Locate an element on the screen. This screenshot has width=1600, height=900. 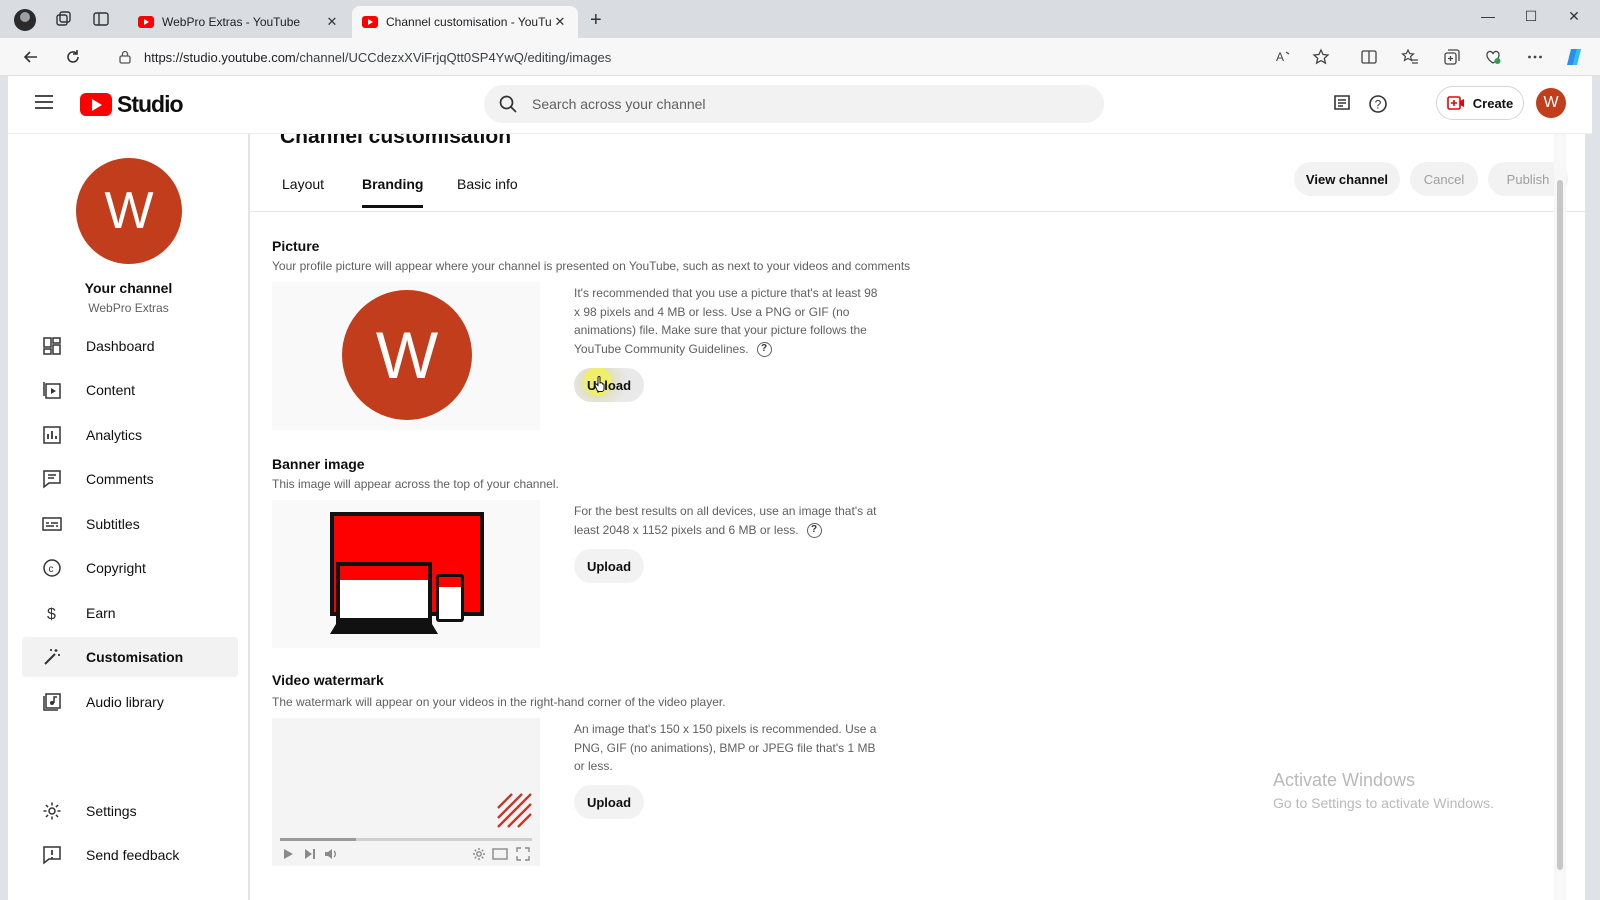
more-icon is located at coordinates (1535, 57).